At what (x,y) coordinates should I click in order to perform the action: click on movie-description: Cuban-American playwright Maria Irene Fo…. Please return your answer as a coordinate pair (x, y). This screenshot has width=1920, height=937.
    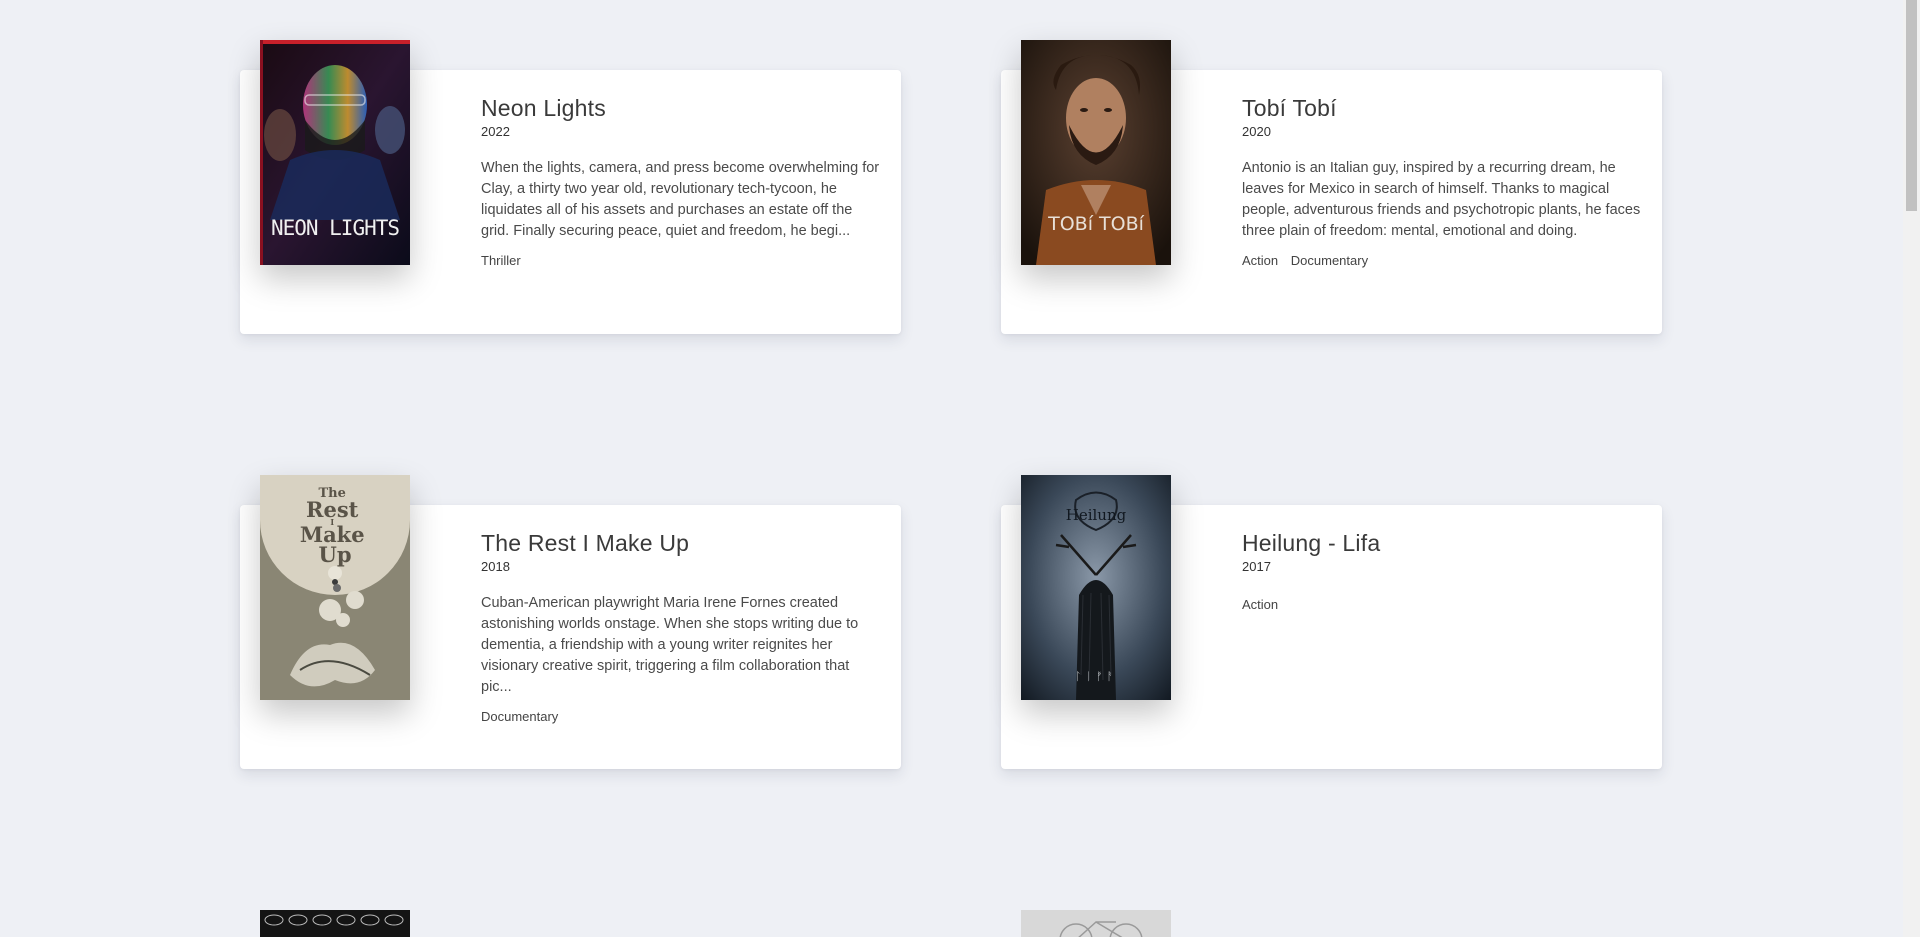
    Looking at the image, I should click on (670, 645).